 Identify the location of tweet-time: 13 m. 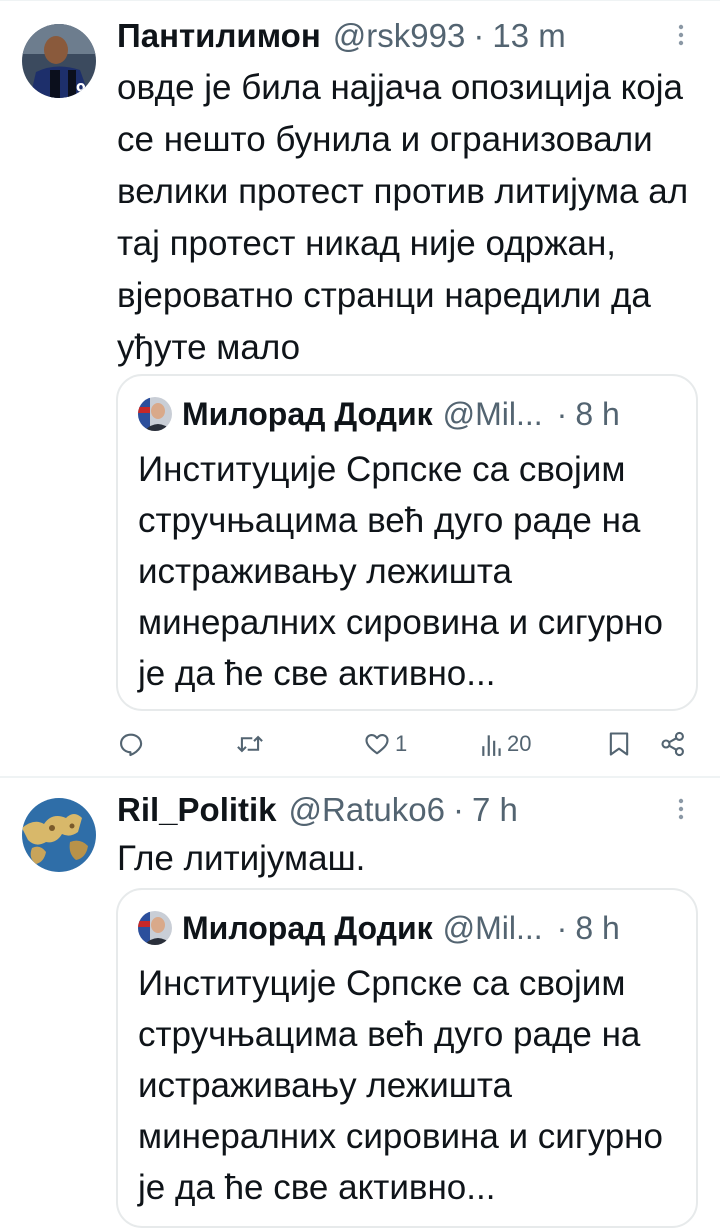
(528, 36).